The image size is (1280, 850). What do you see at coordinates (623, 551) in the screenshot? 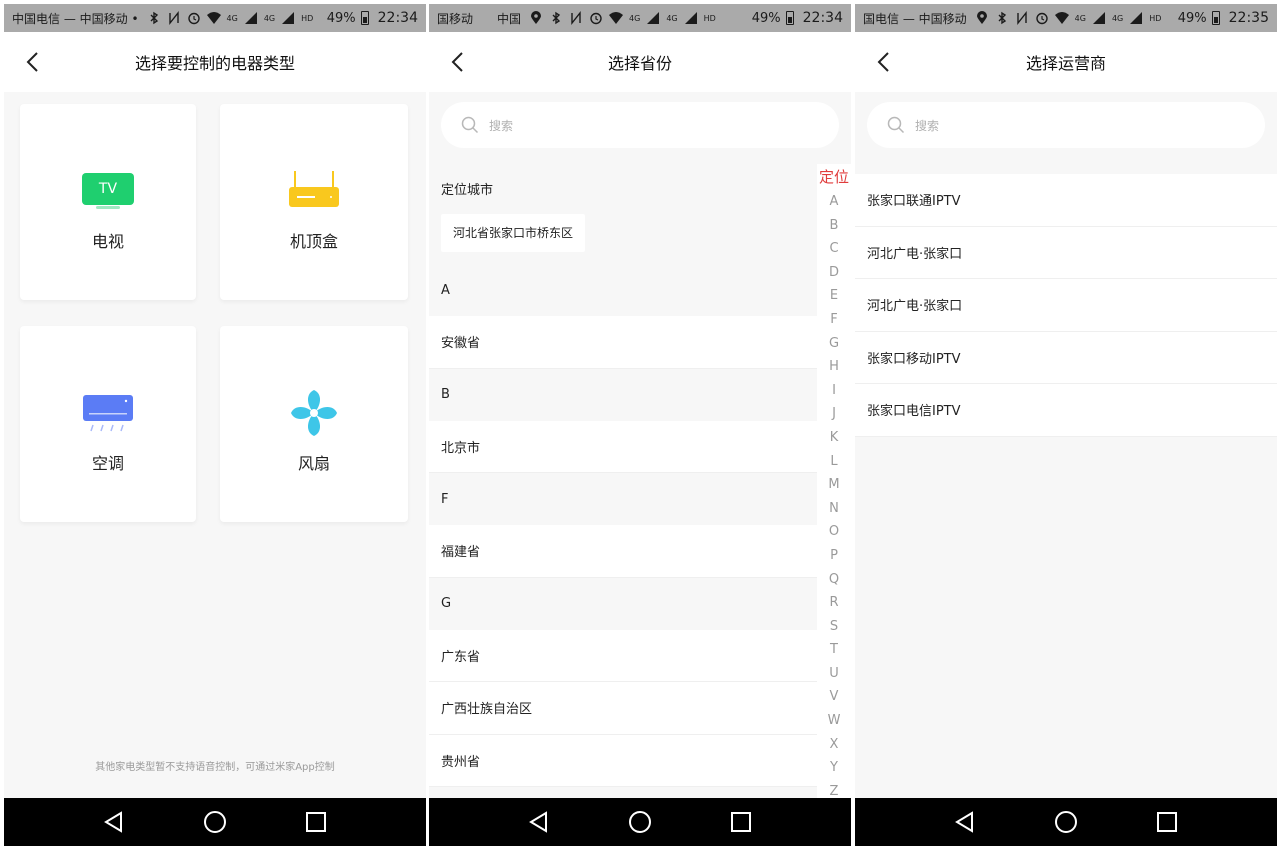
I see `province-item: 福建省` at bounding box center [623, 551].